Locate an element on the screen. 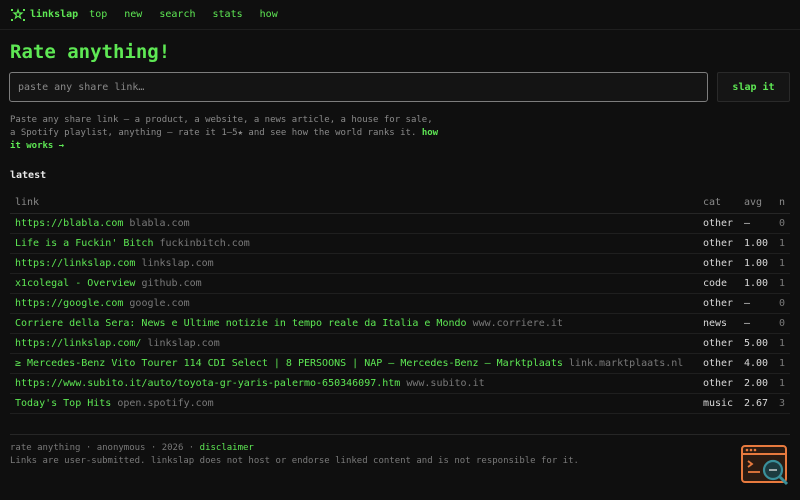  brand-logo: linkslap is located at coordinates (44, 14).